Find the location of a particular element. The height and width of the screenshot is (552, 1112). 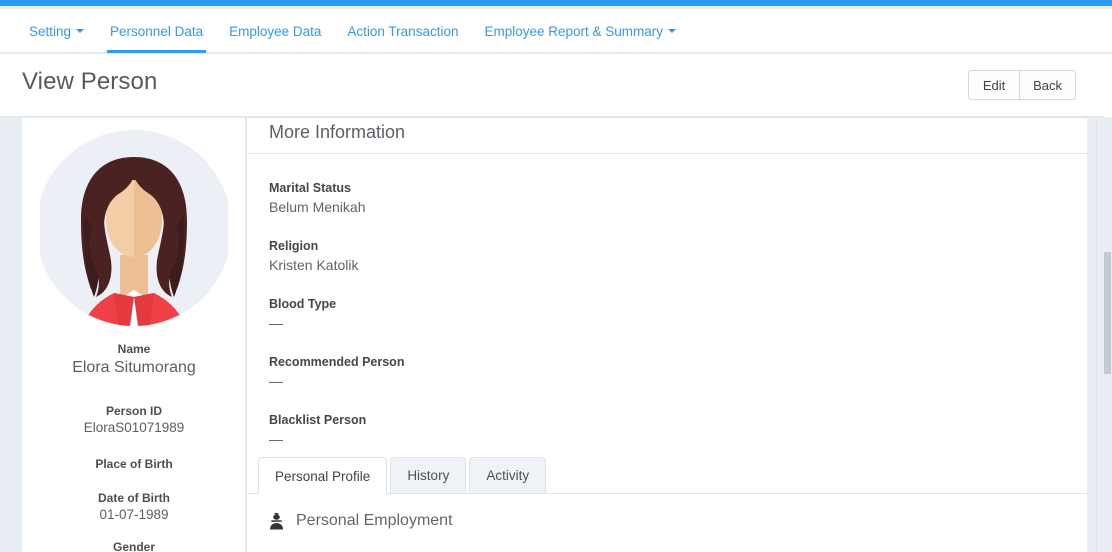

tab-personal-profile: Personal Profile is located at coordinates (323, 475).